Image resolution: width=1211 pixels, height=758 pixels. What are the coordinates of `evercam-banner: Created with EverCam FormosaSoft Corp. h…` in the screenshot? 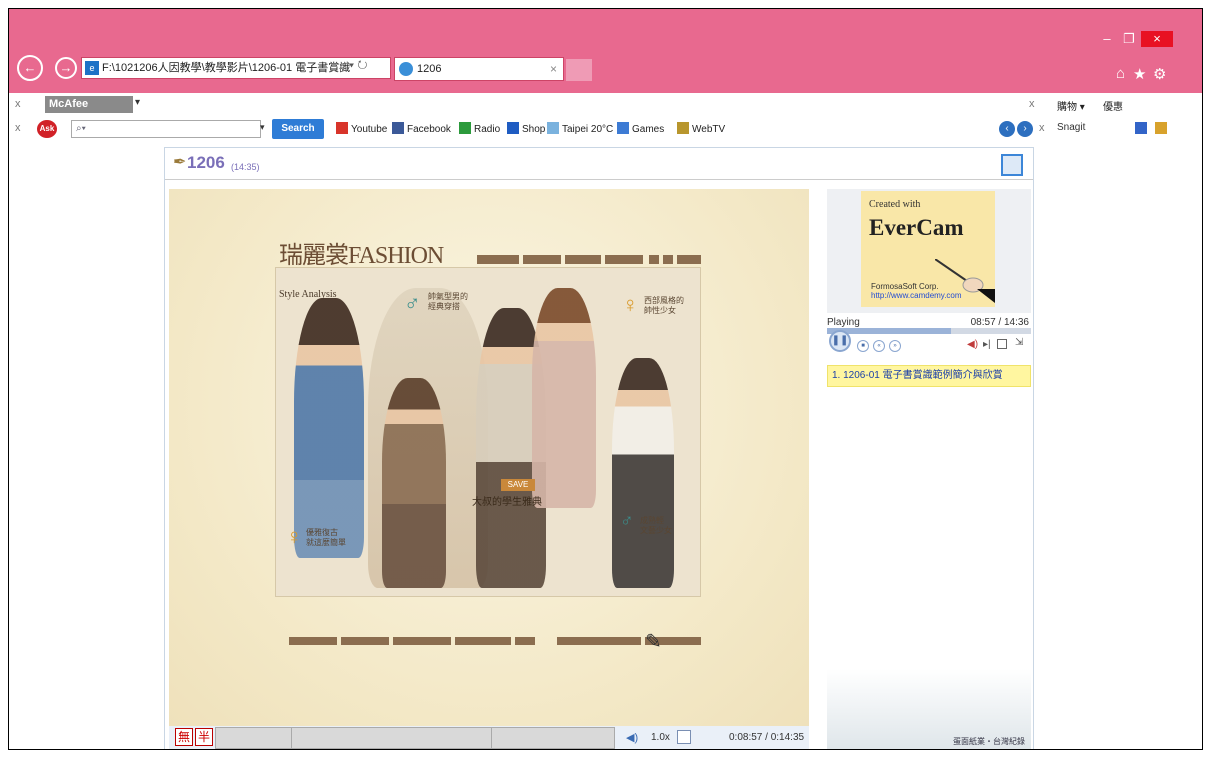 It's located at (929, 251).